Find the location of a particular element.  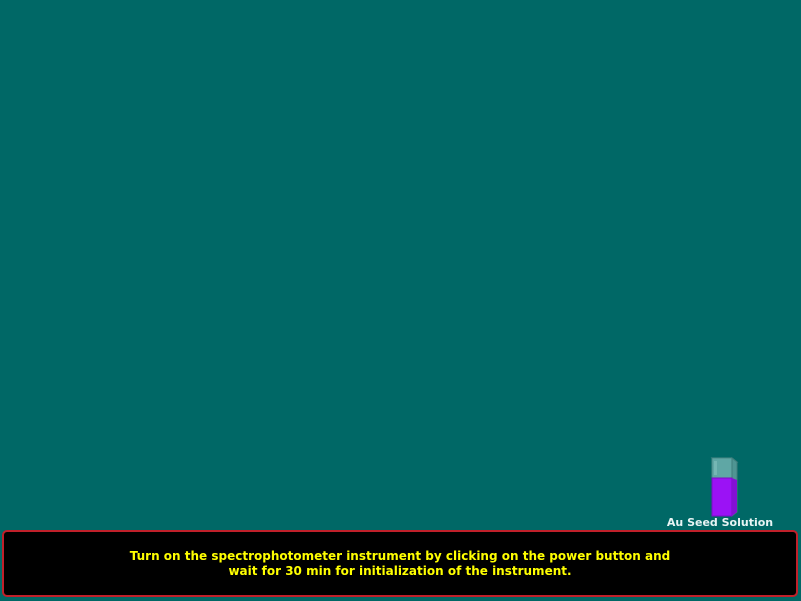

cuvette-icon is located at coordinates (724, 487).